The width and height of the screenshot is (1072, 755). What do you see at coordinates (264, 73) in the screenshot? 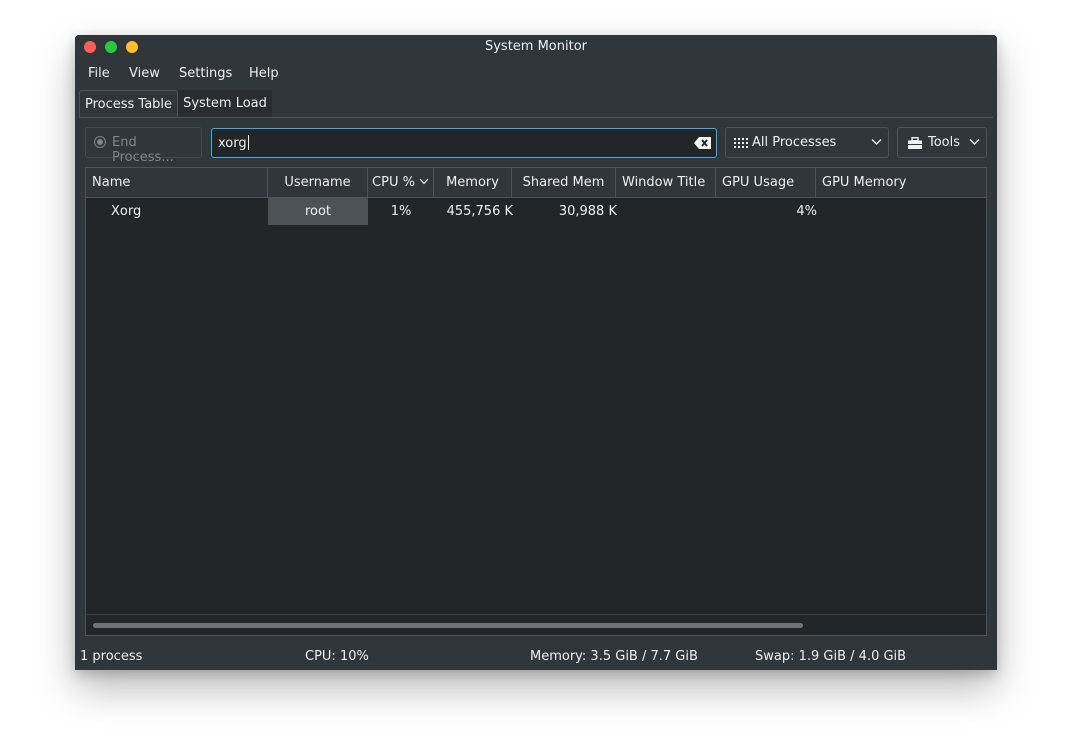
I see `menu-help: Help` at bounding box center [264, 73].